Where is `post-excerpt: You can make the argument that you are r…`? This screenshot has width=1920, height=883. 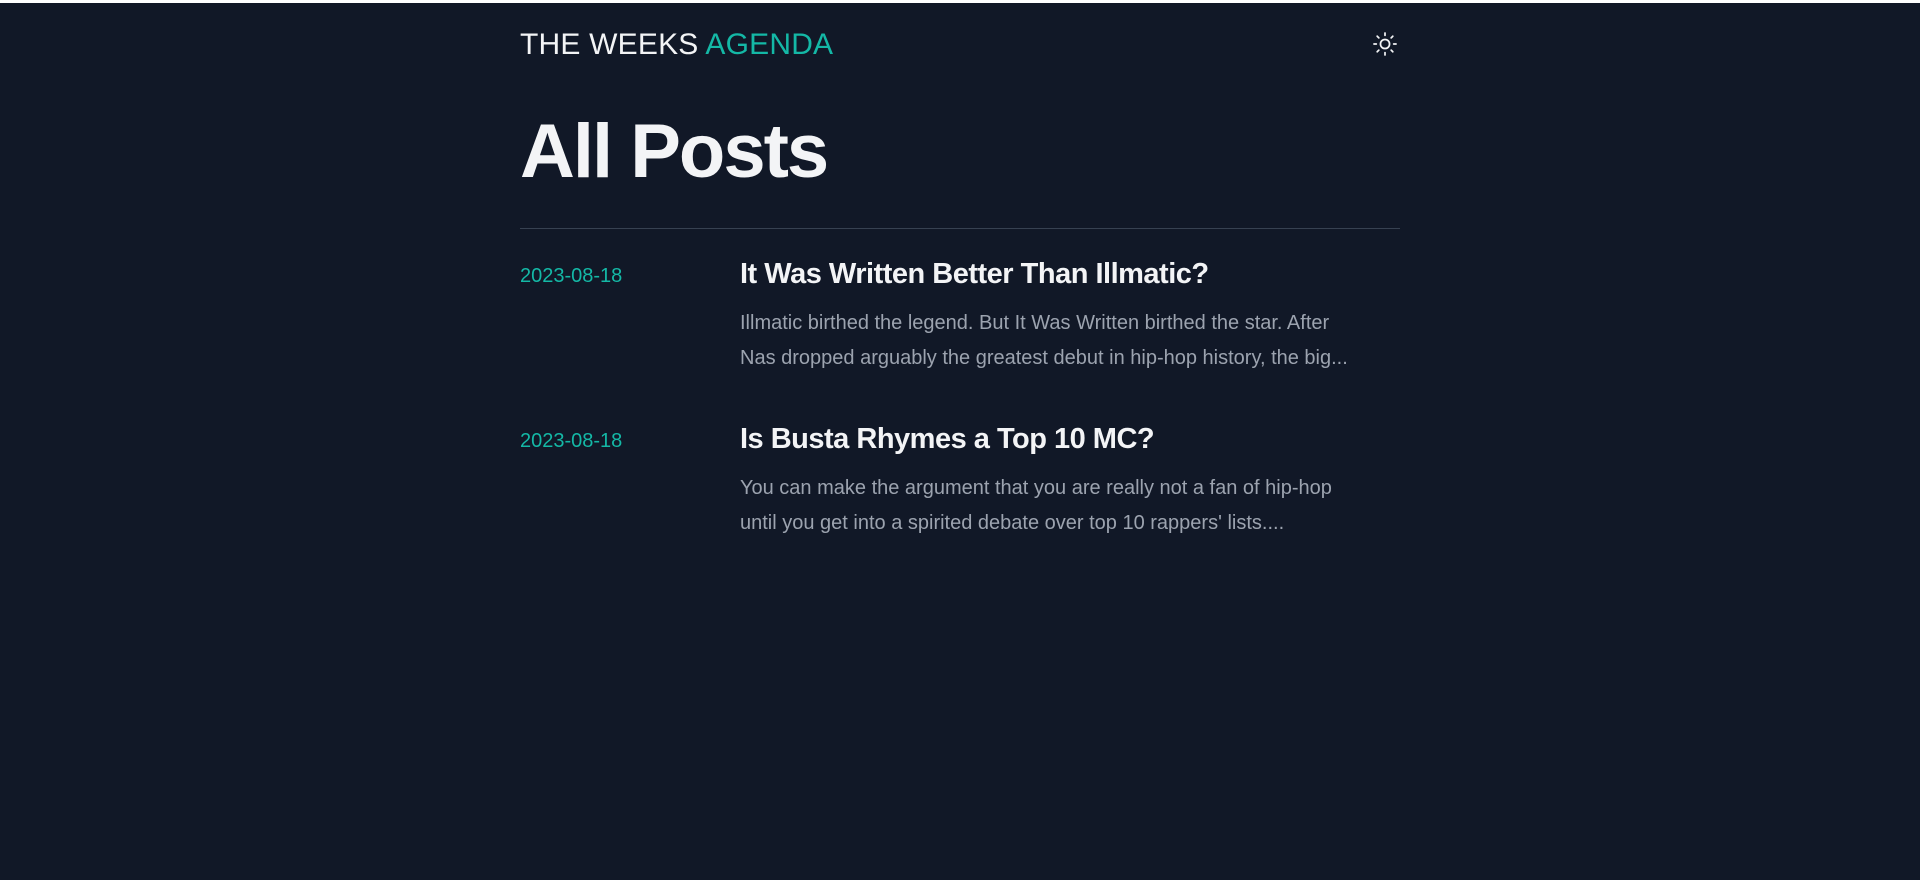 post-excerpt: You can make the argument that you are r… is located at coordinates (1071, 506).